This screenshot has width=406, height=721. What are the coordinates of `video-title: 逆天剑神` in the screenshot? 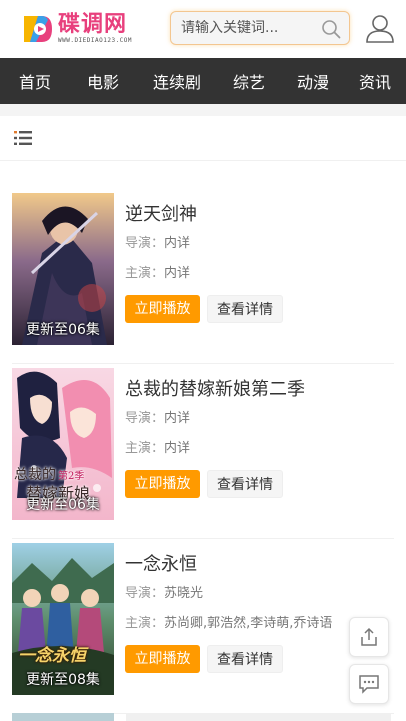 It's located at (259, 215).